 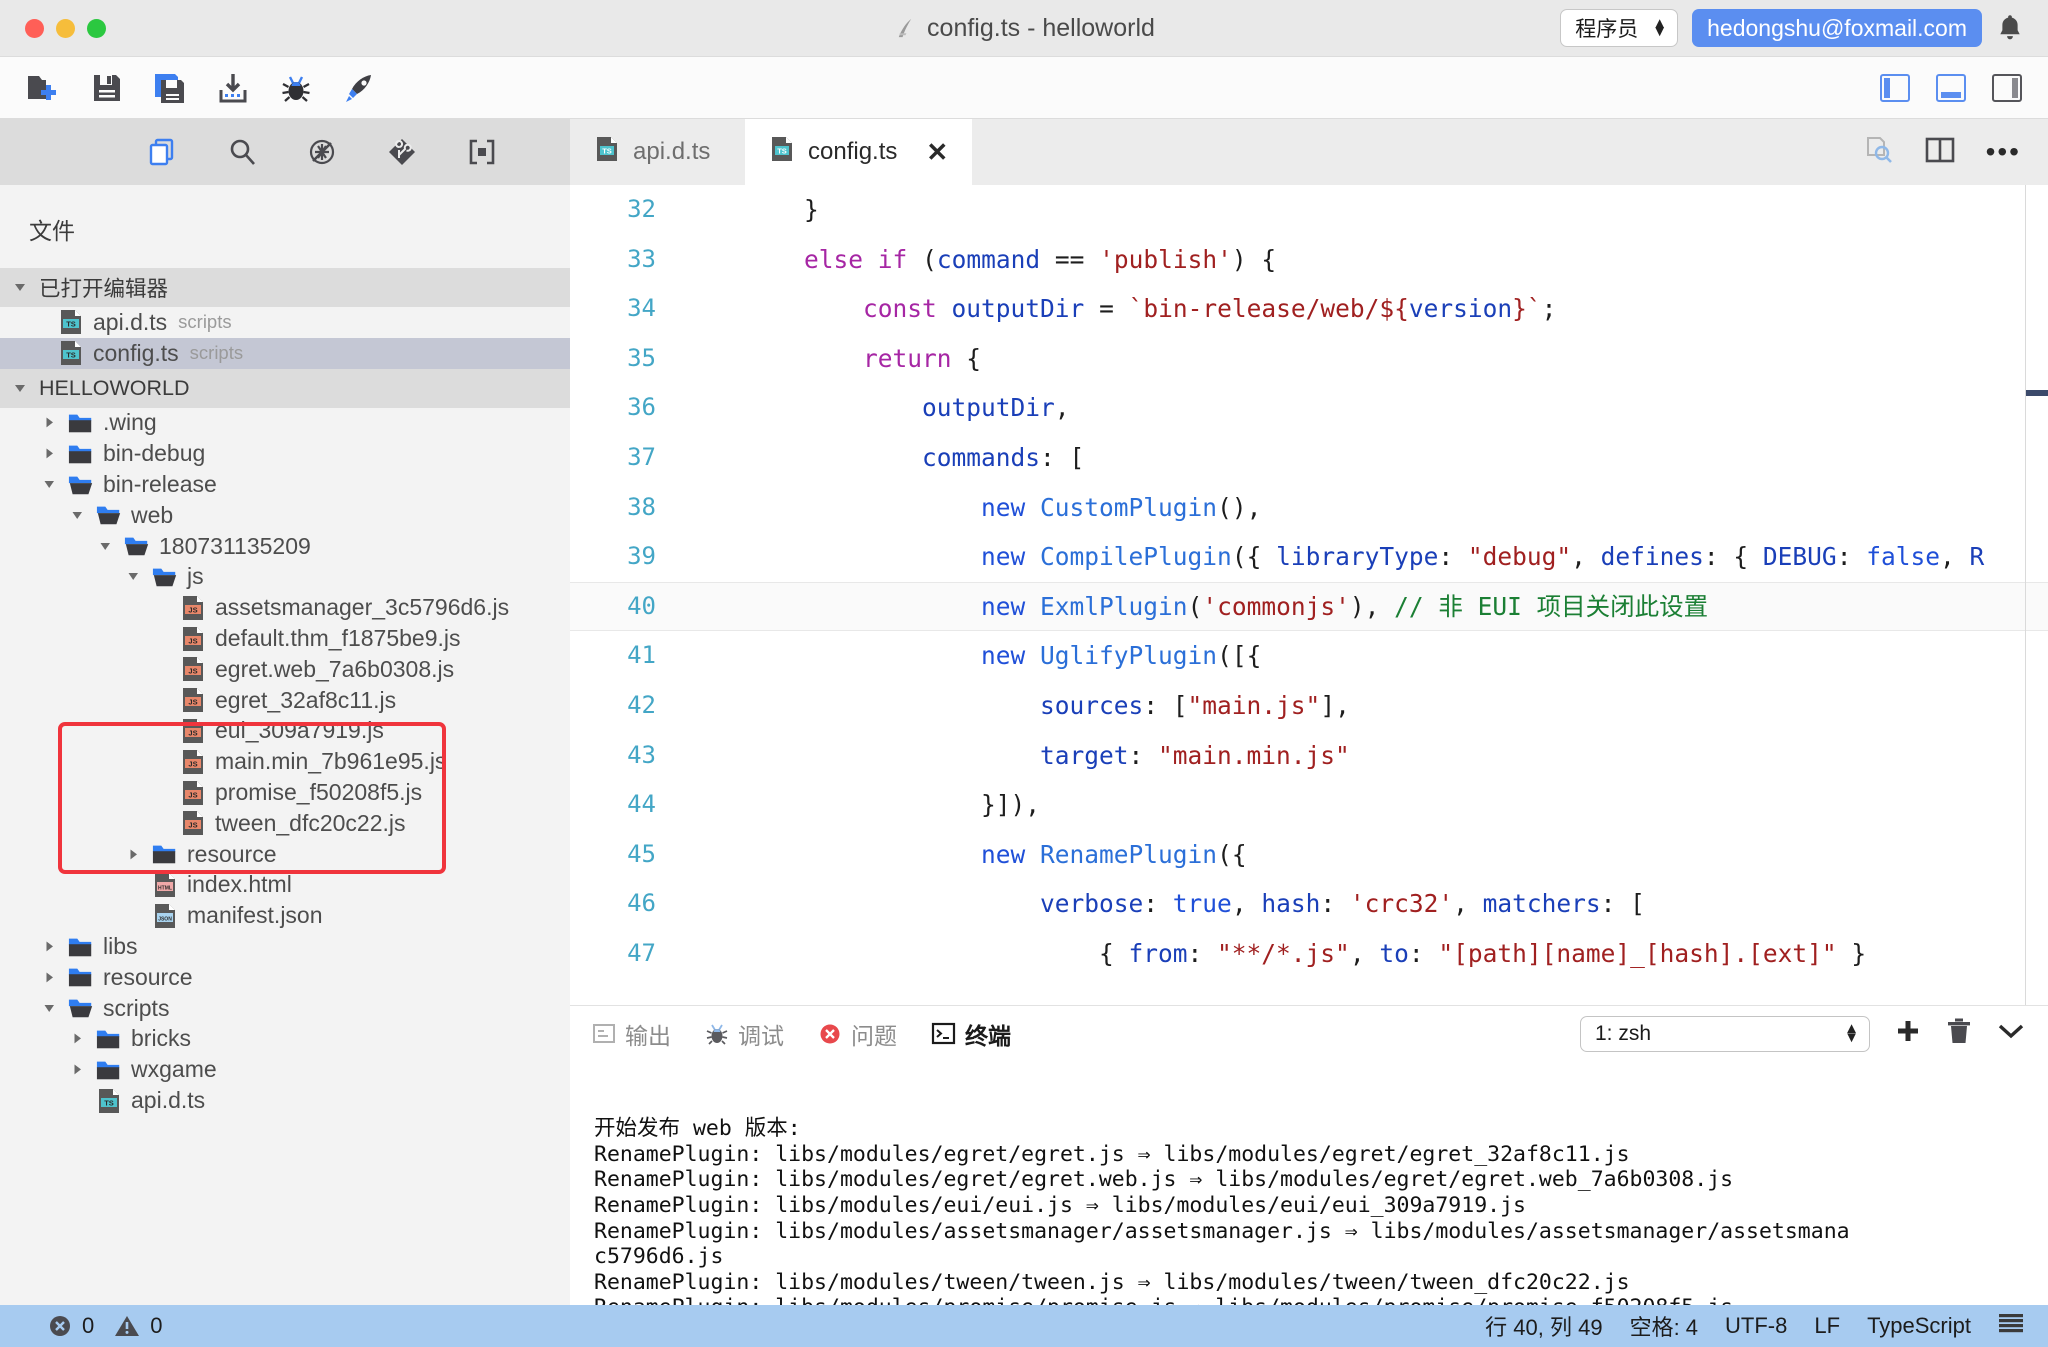 I want to click on toggle-right-sidebar-button, so click(x=2007, y=87).